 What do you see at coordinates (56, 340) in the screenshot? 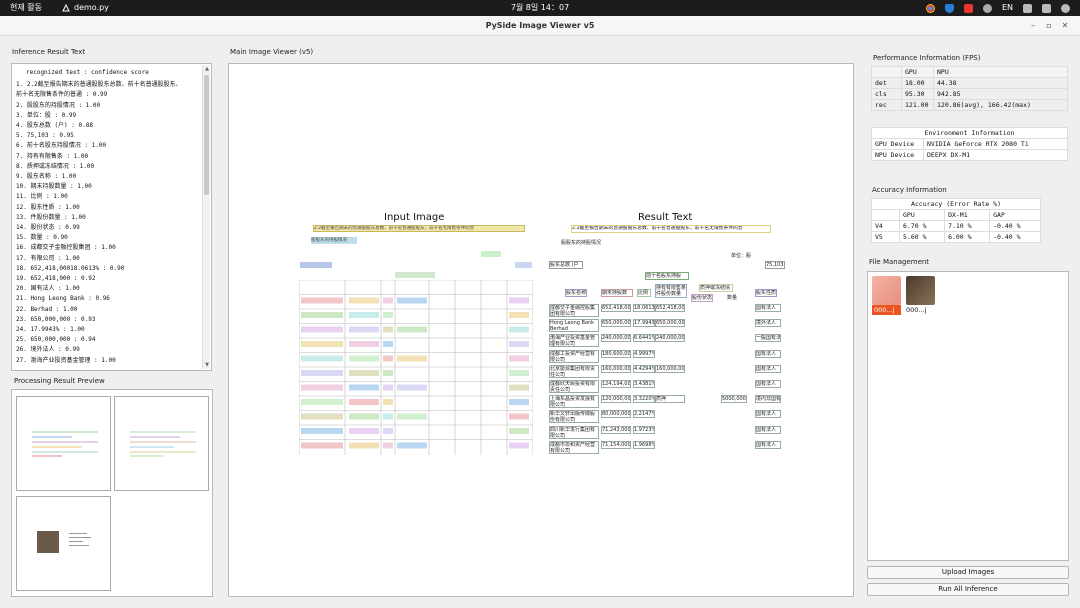
I see `inference-line: 25. 650,000,000 : 0.94` at bounding box center [56, 340].